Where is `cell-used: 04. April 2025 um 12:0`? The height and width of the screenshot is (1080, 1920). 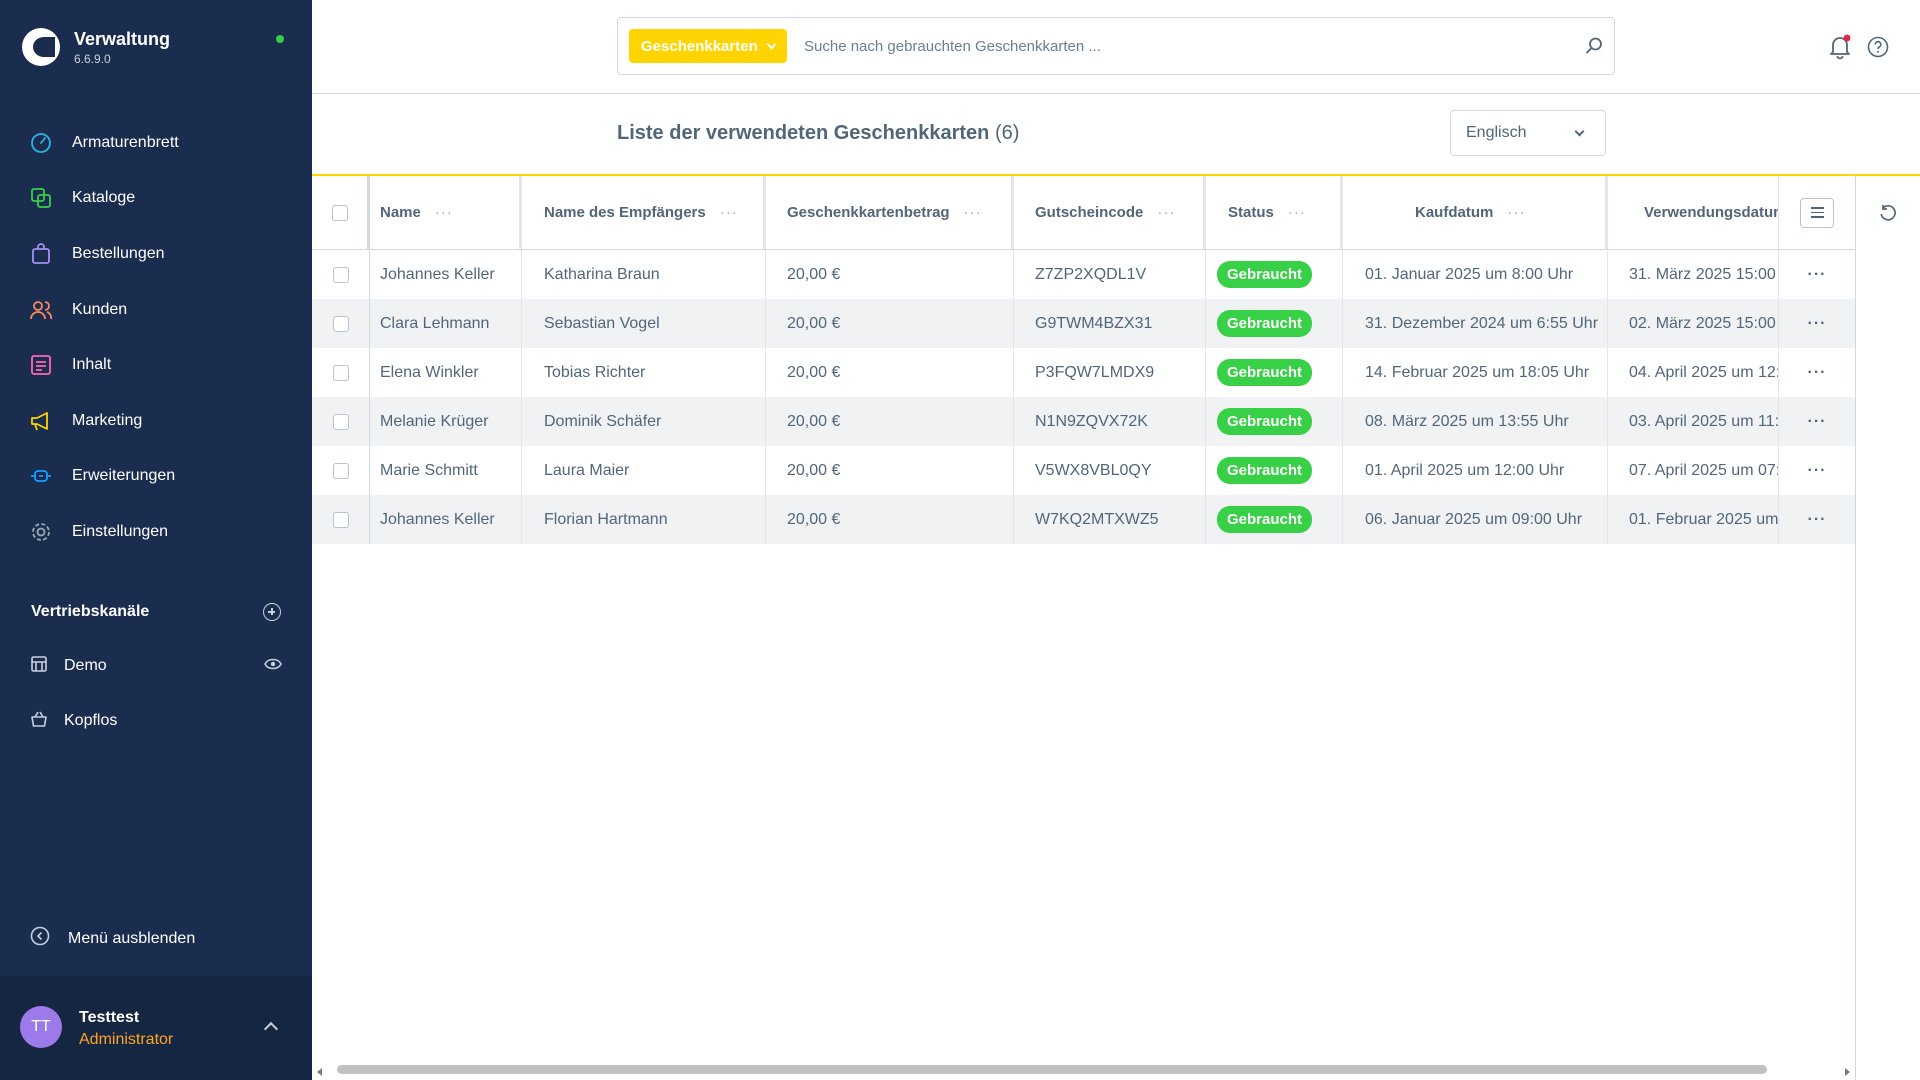 cell-used: 04. April 2025 um 12:0 is located at coordinates (1693, 372).